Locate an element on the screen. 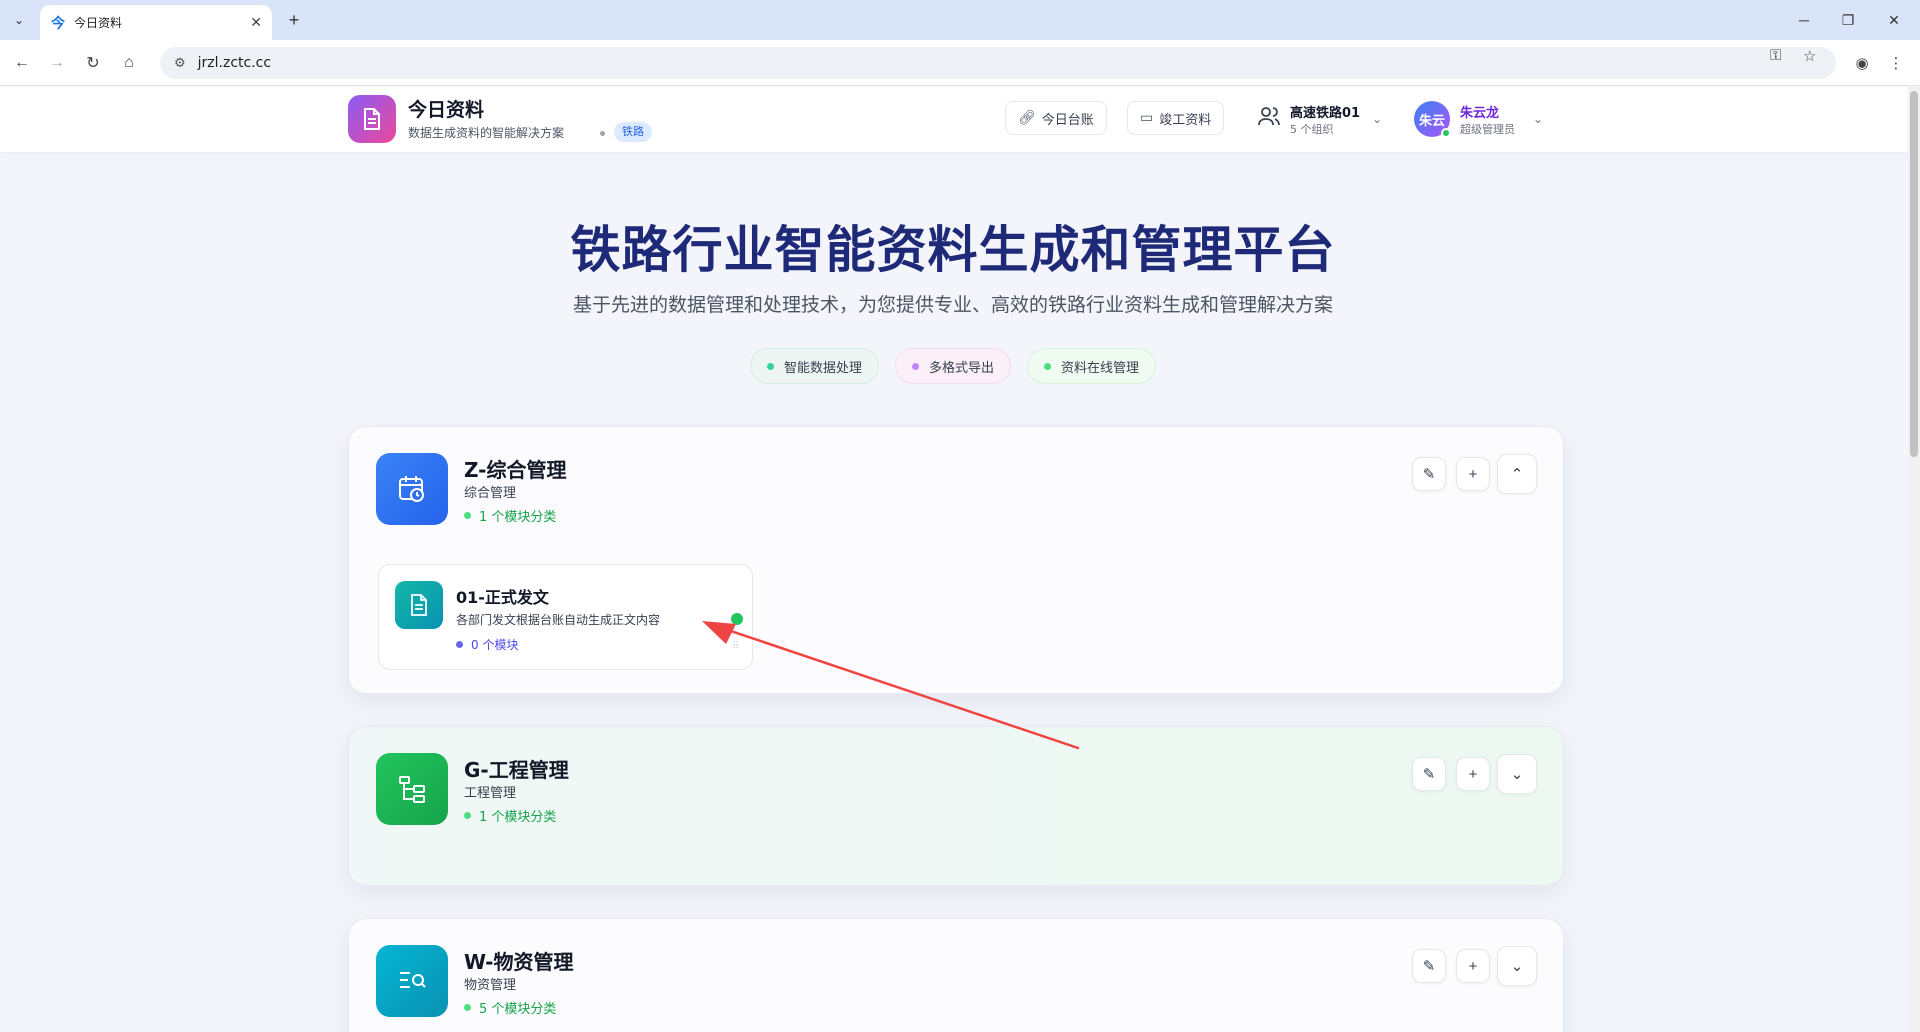  user-role: 超级管理员 is located at coordinates (1487, 129).